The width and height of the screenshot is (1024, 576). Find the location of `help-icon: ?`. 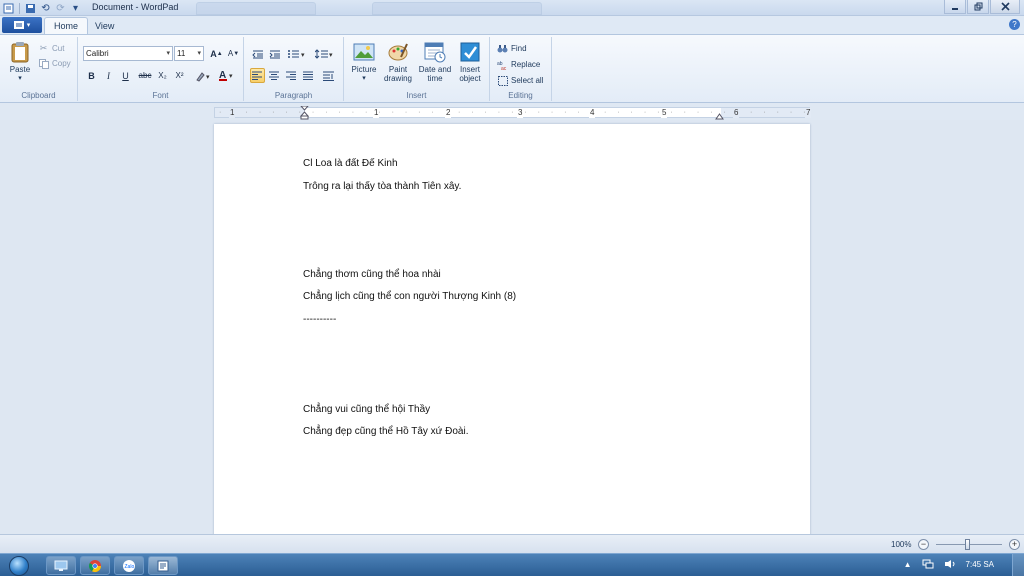

help-icon: ? is located at coordinates (1014, 24).